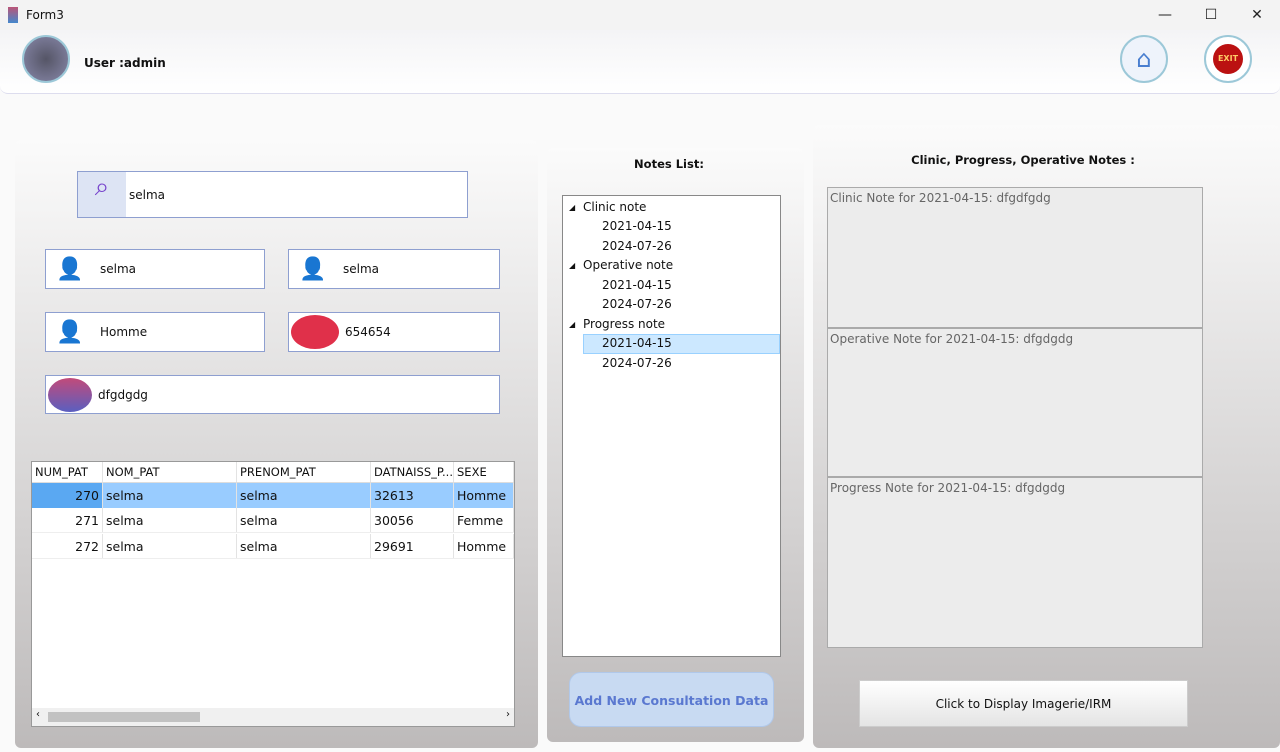  I want to click on notes-list-title: Notes List:, so click(669, 164).